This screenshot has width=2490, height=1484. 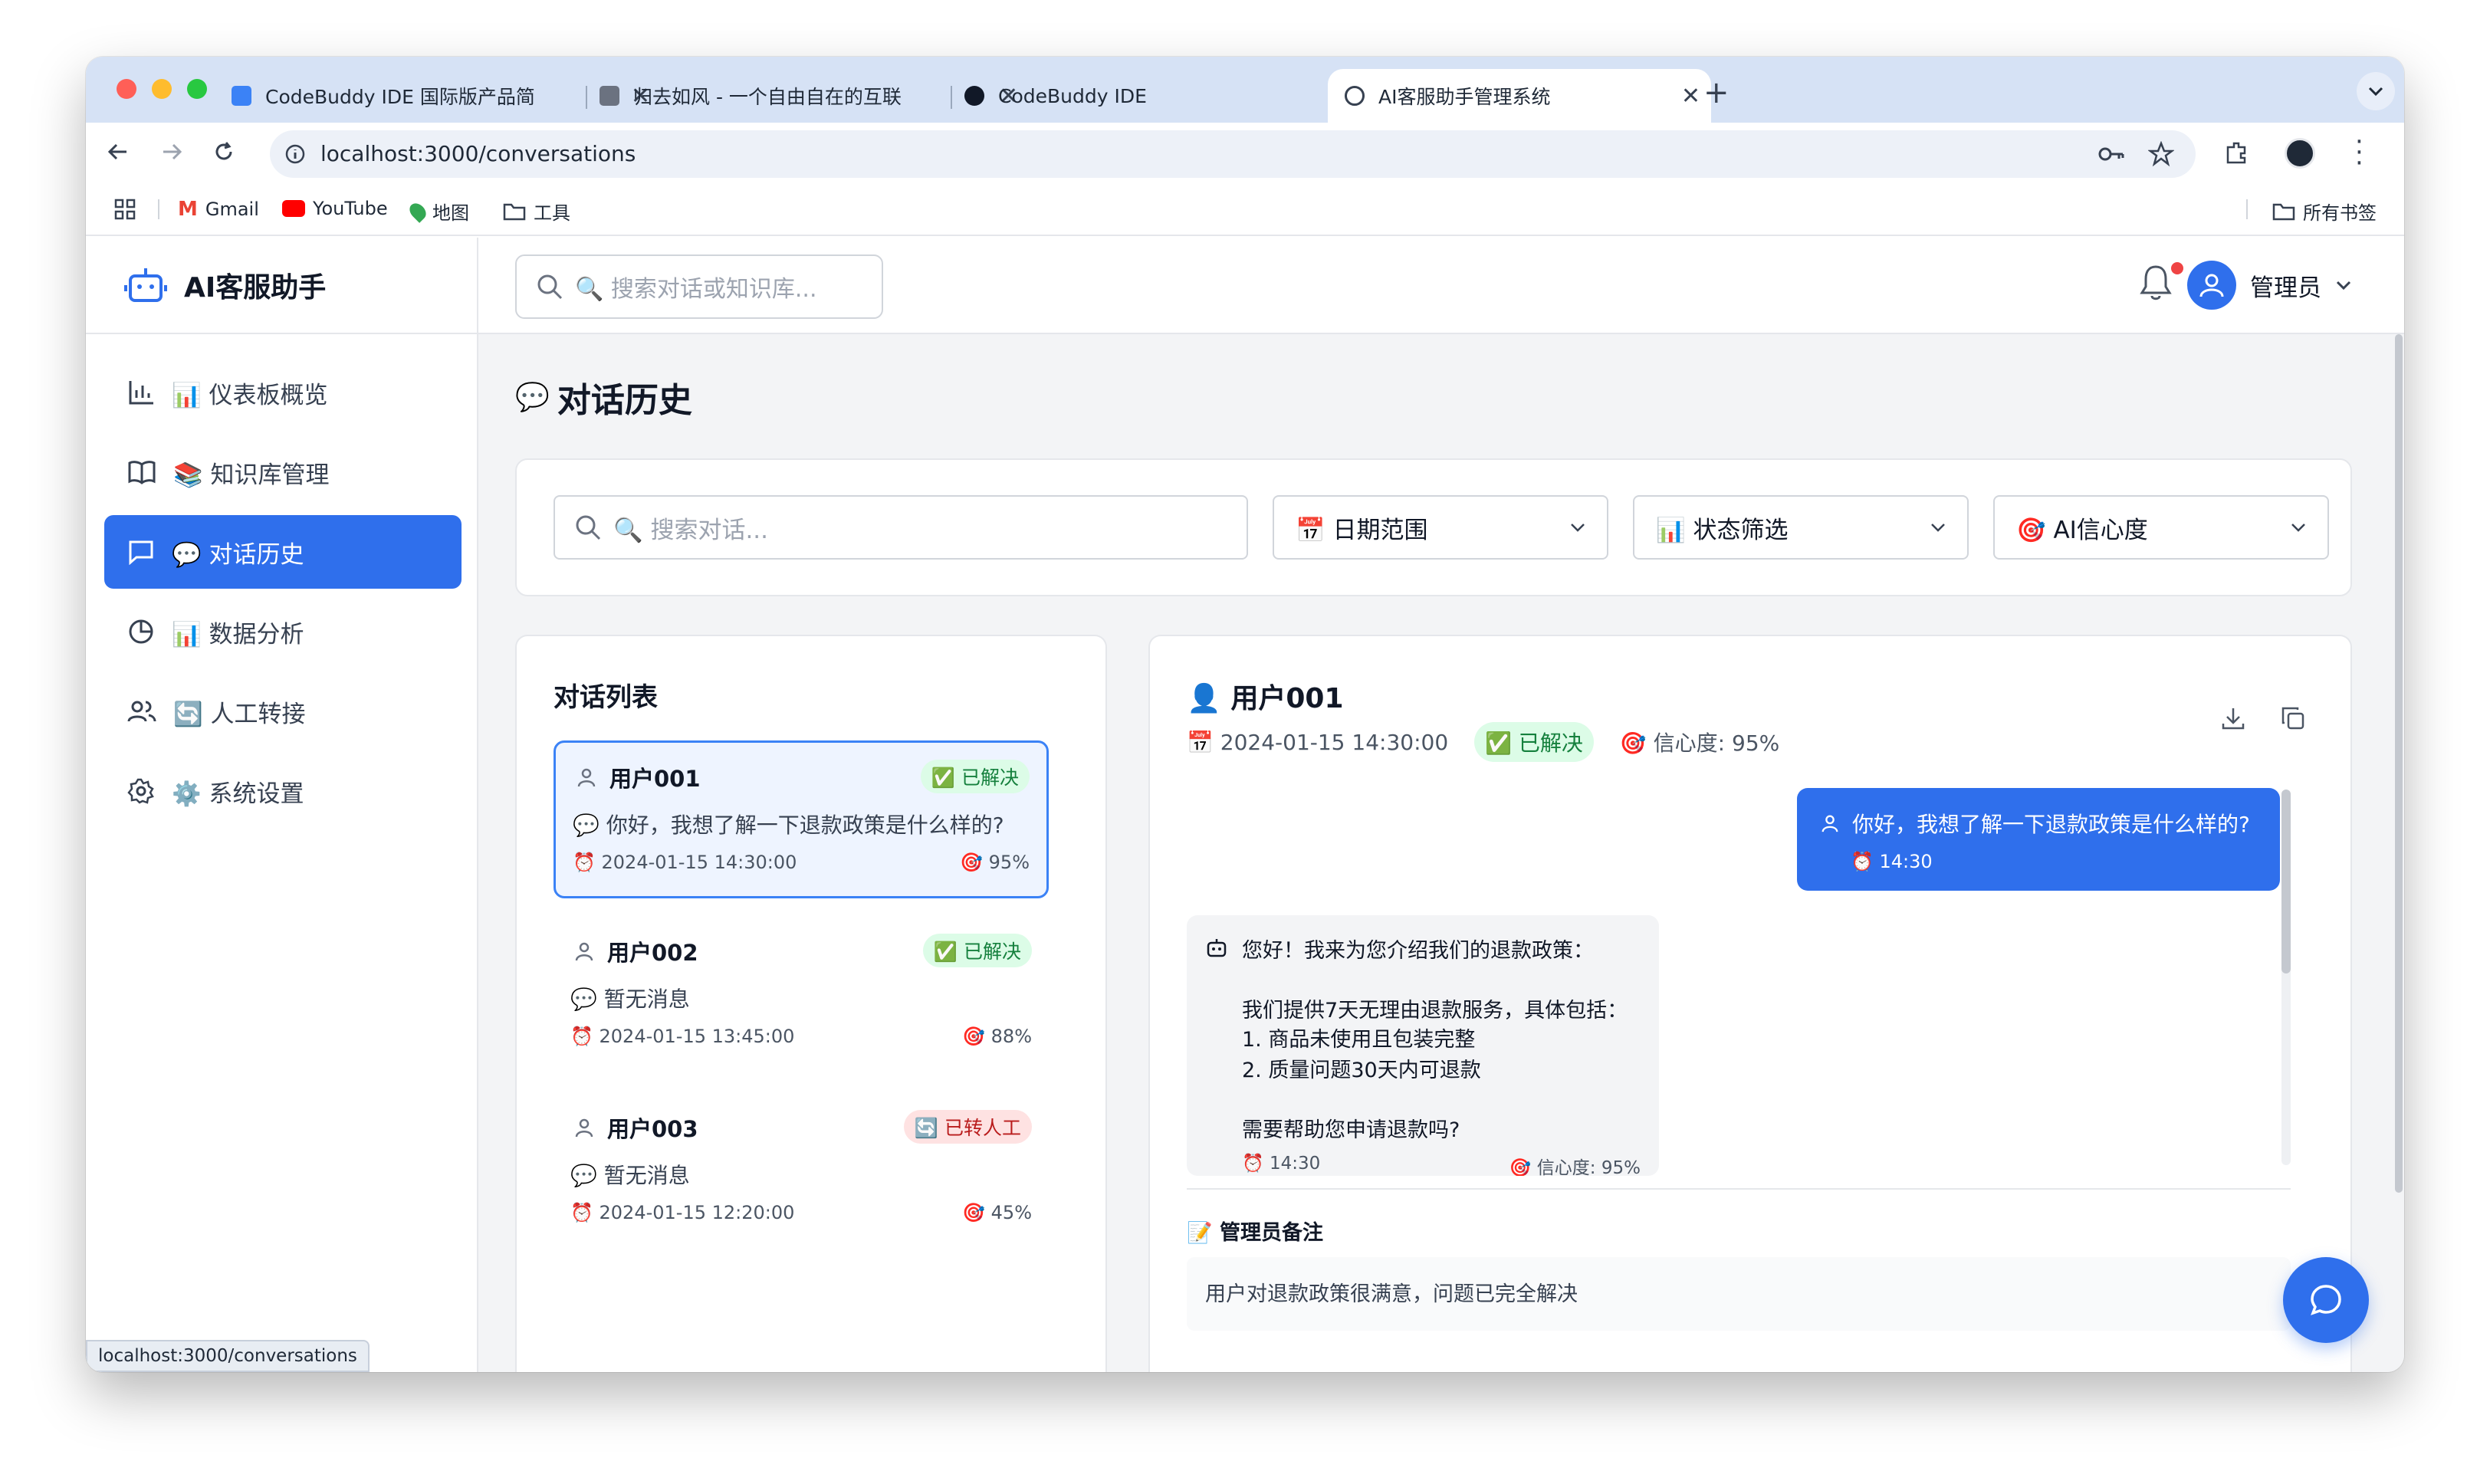 What do you see at coordinates (652, 953) in the screenshot?
I see `conversation-user: 用户002` at bounding box center [652, 953].